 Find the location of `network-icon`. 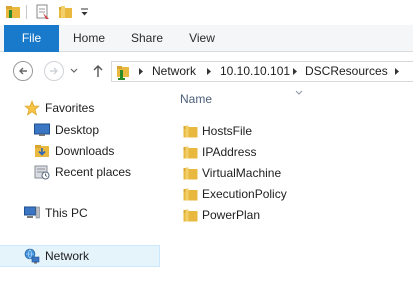

network-icon is located at coordinates (32, 256).